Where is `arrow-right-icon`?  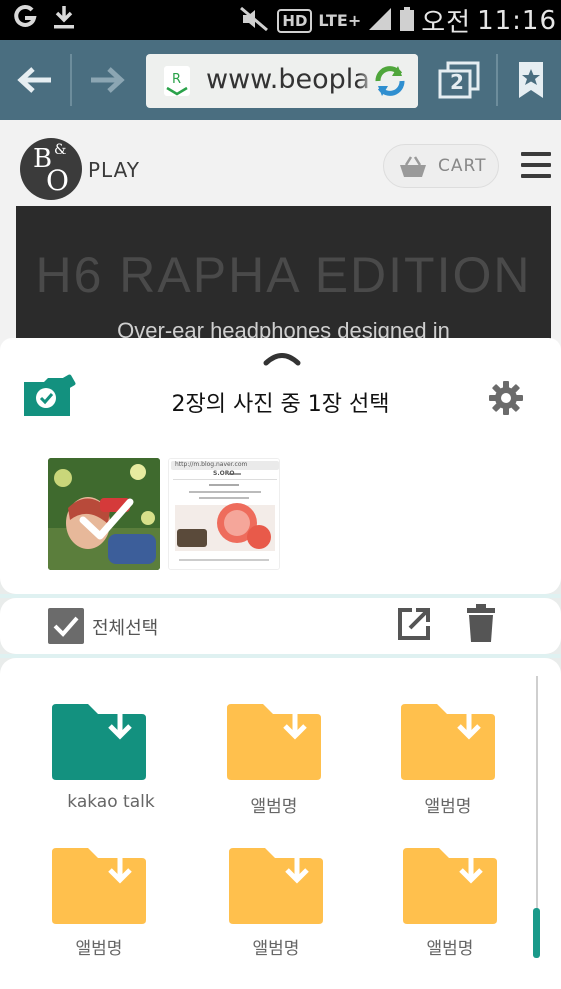 arrow-right-icon is located at coordinates (108, 80).